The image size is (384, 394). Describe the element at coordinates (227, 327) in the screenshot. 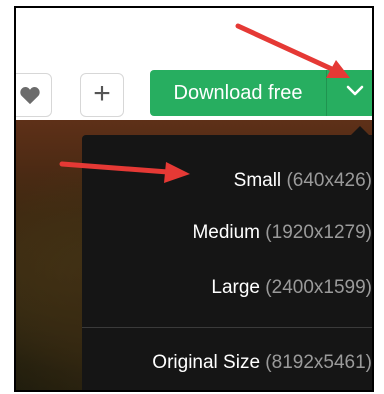

I see `menu-divider` at that location.